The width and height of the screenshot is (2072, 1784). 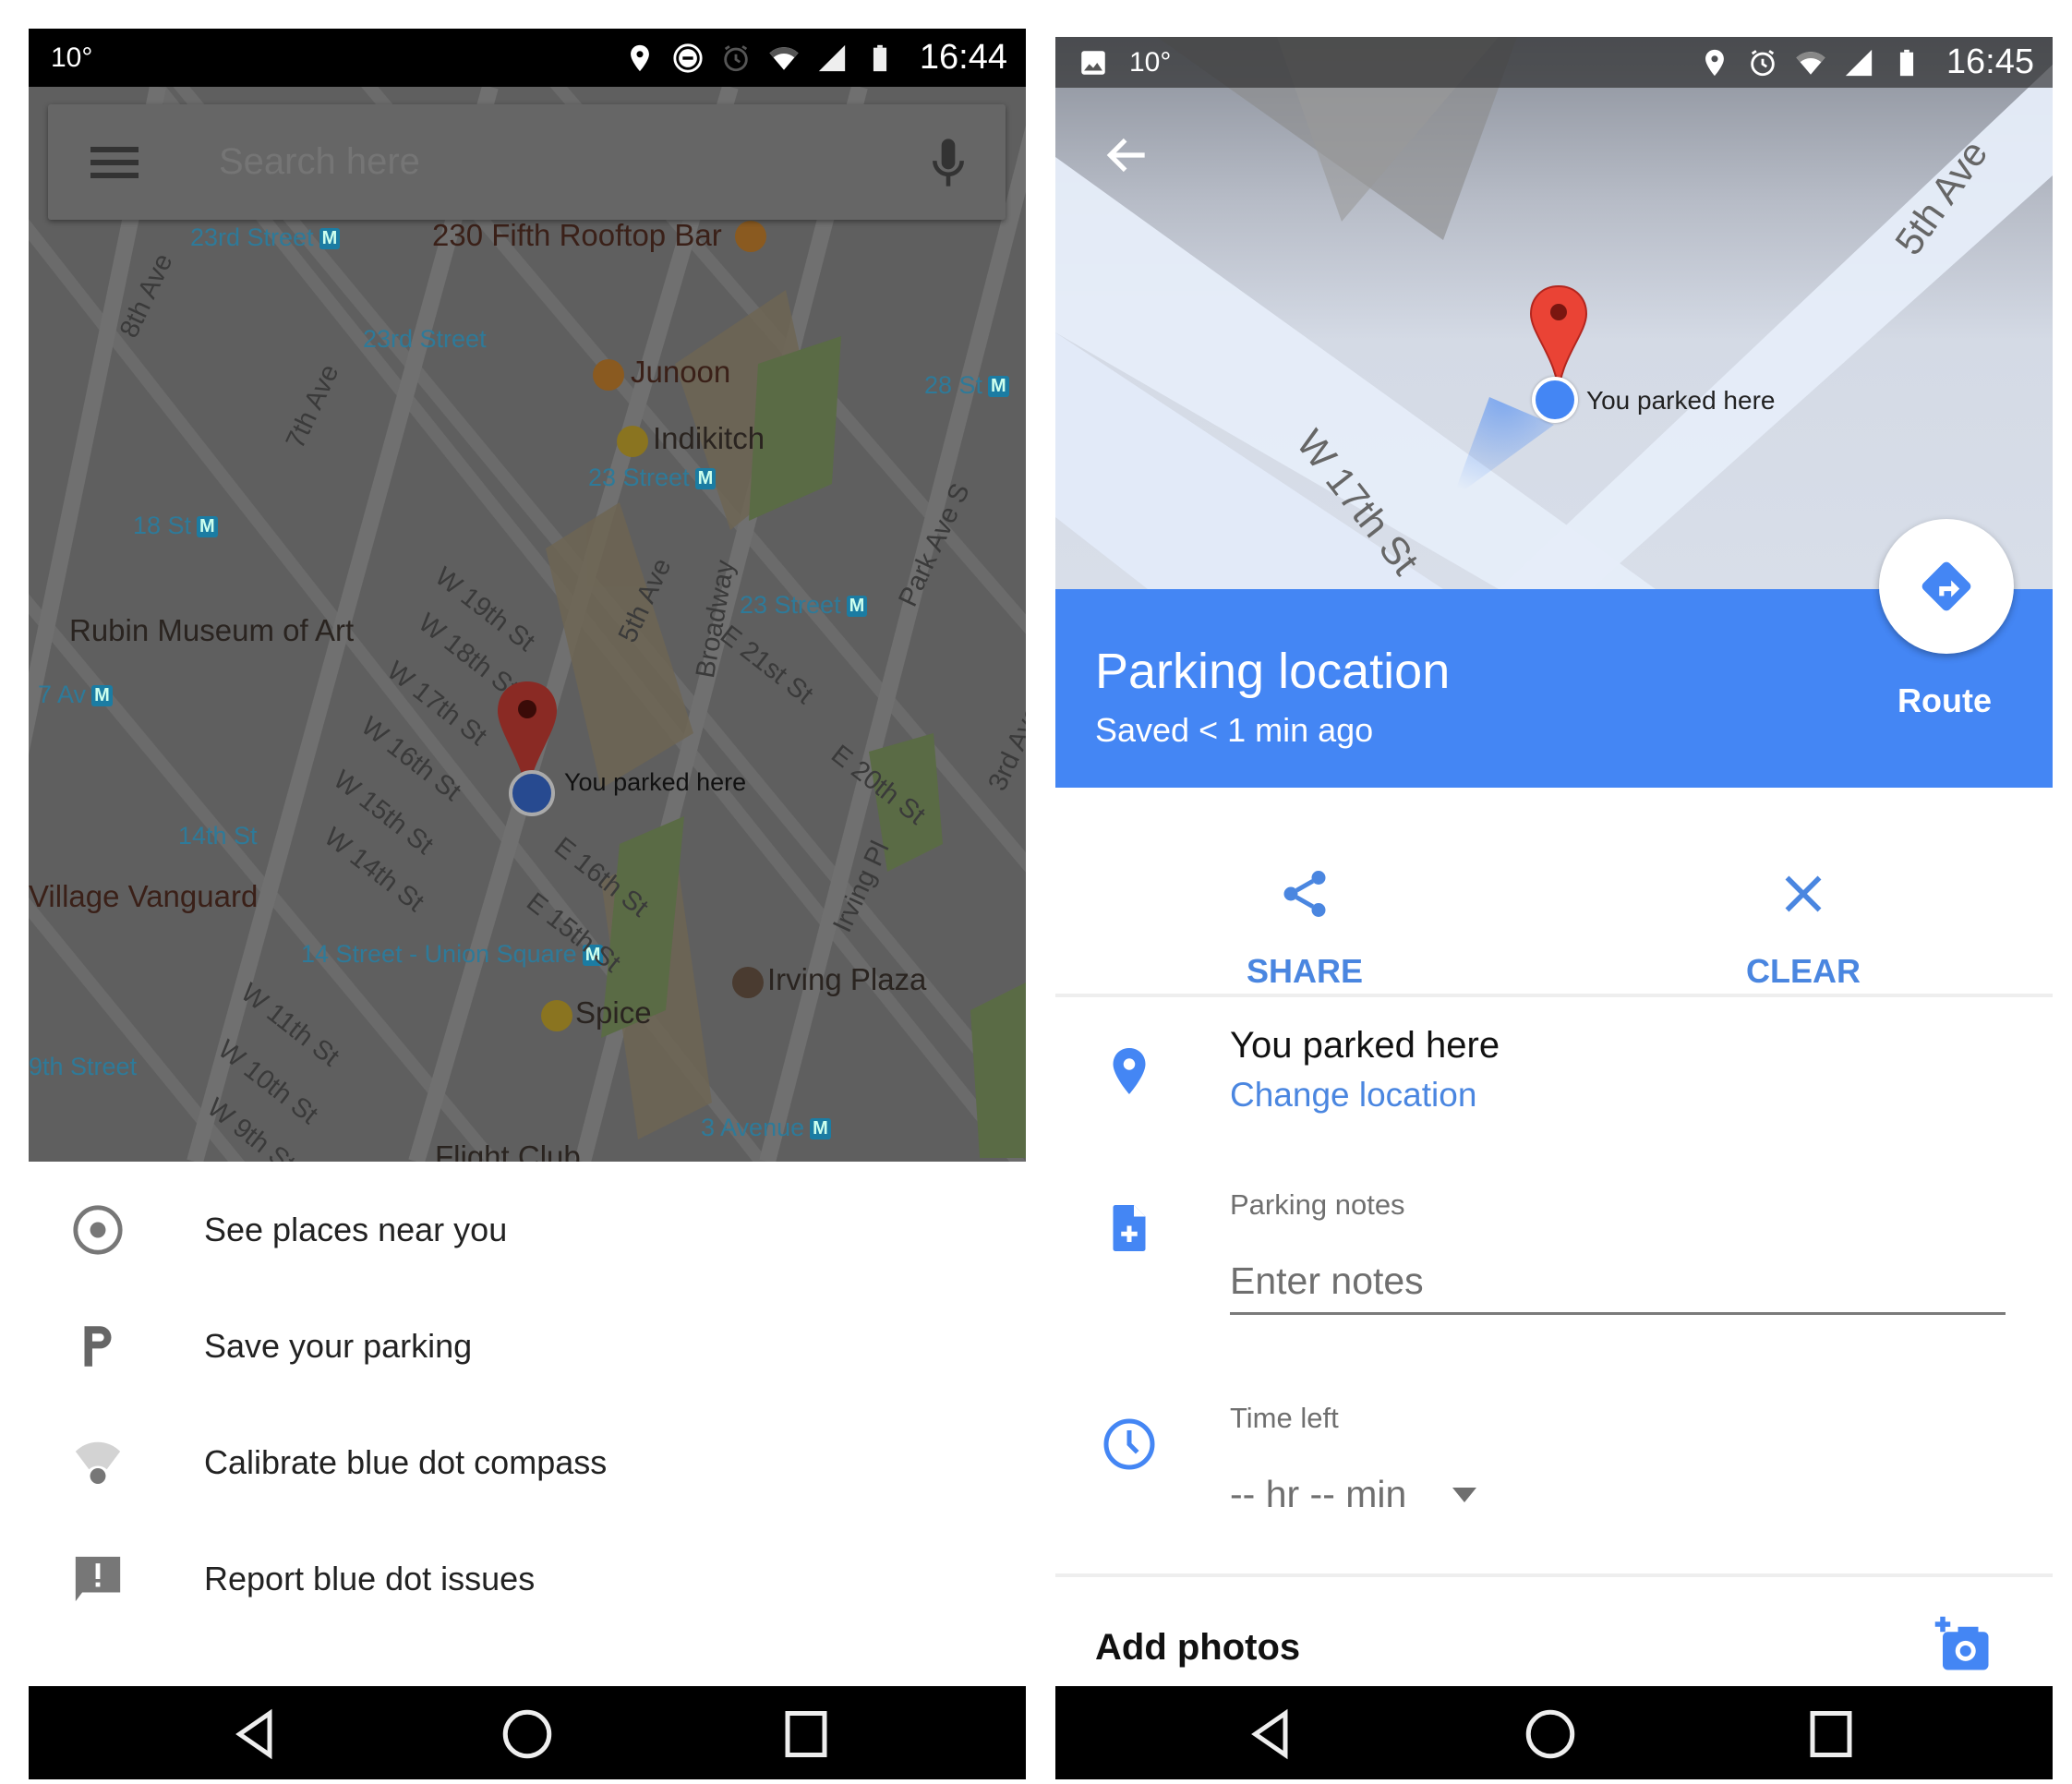 What do you see at coordinates (98, 1462) in the screenshot?
I see `compass-beam-icon` at bounding box center [98, 1462].